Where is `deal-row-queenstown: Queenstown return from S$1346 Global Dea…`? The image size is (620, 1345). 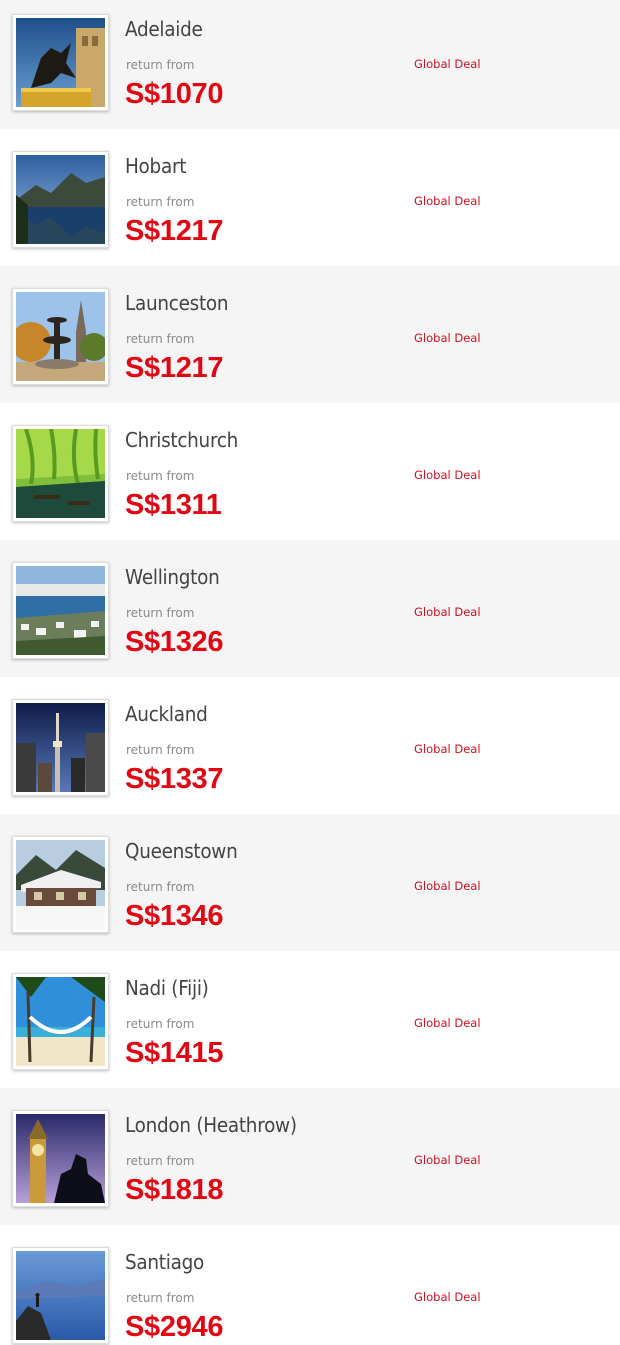
deal-row-queenstown: Queenstown return from S$1346 Global Dea… is located at coordinates (310, 882).